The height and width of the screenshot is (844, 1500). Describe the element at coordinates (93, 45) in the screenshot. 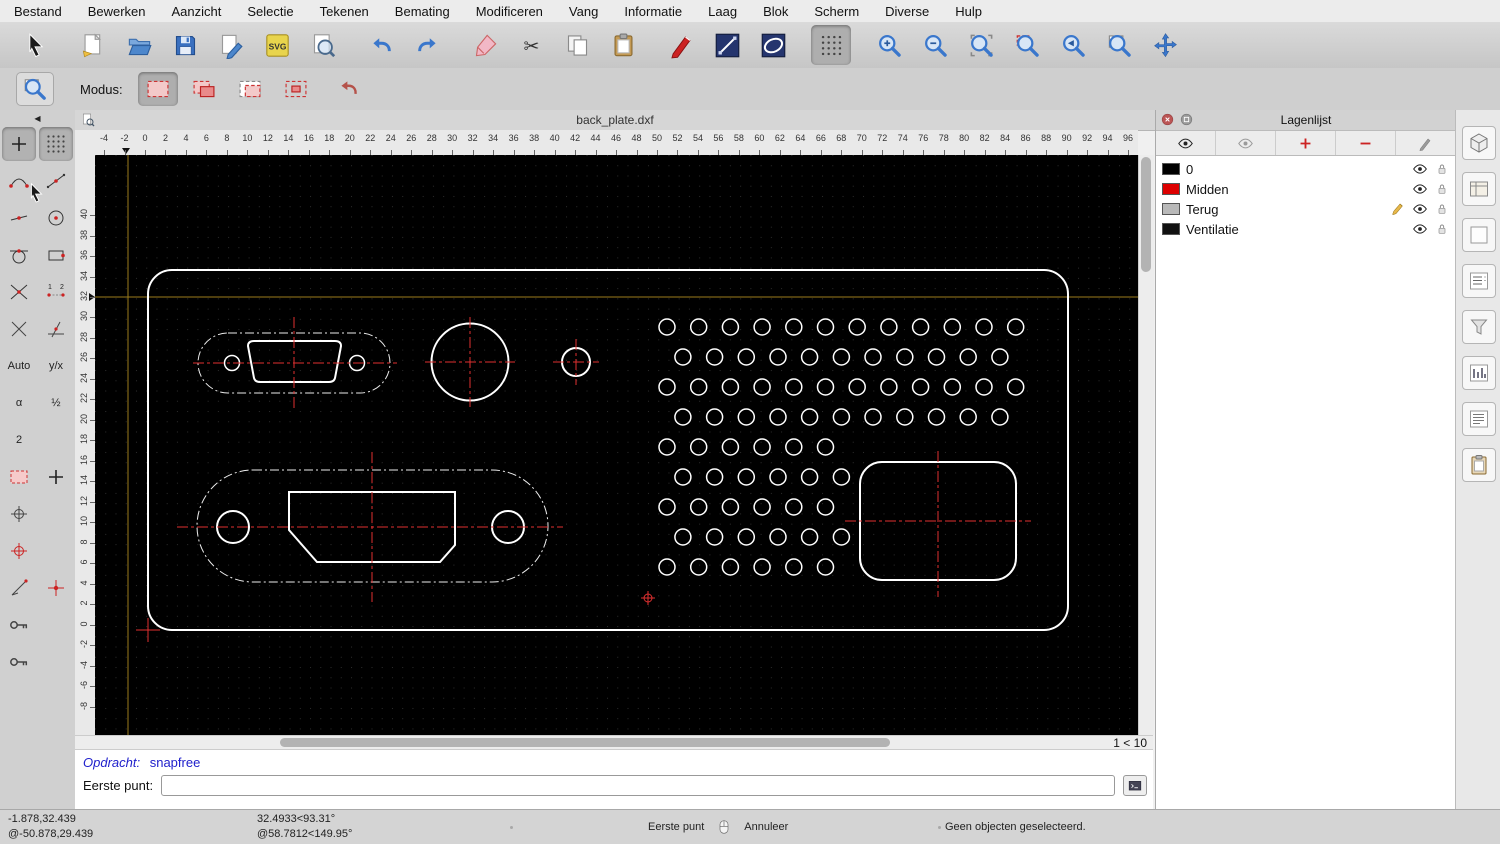

I see `new-drawing-button` at that location.